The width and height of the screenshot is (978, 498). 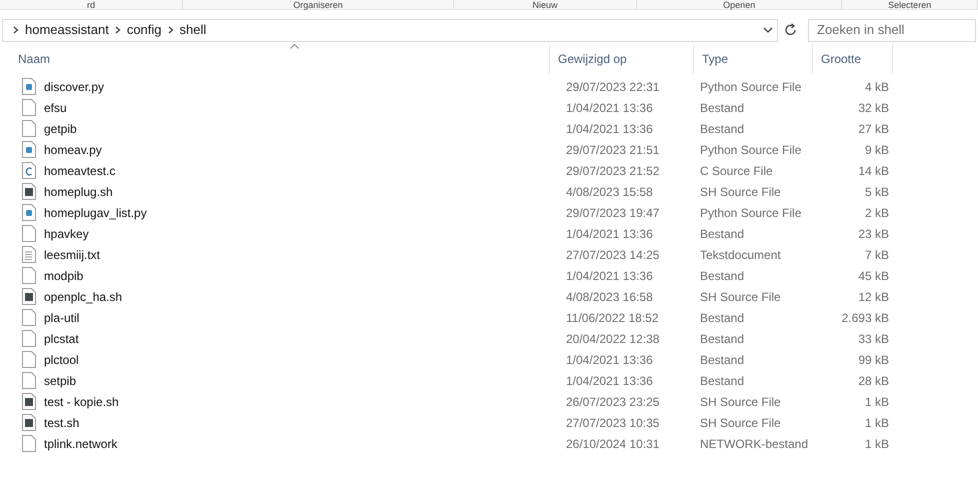 What do you see at coordinates (877, 192) in the screenshot?
I see `file-size: 5 kB` at bounding box center [877, 192].